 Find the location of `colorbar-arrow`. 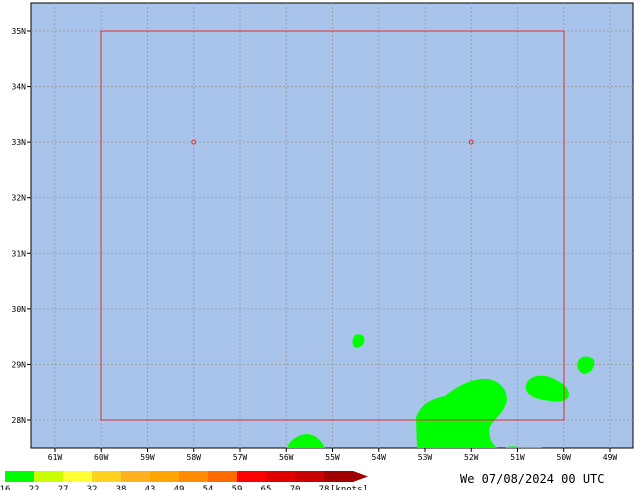

colorbar-arrow is located at coordinates (360, 476).